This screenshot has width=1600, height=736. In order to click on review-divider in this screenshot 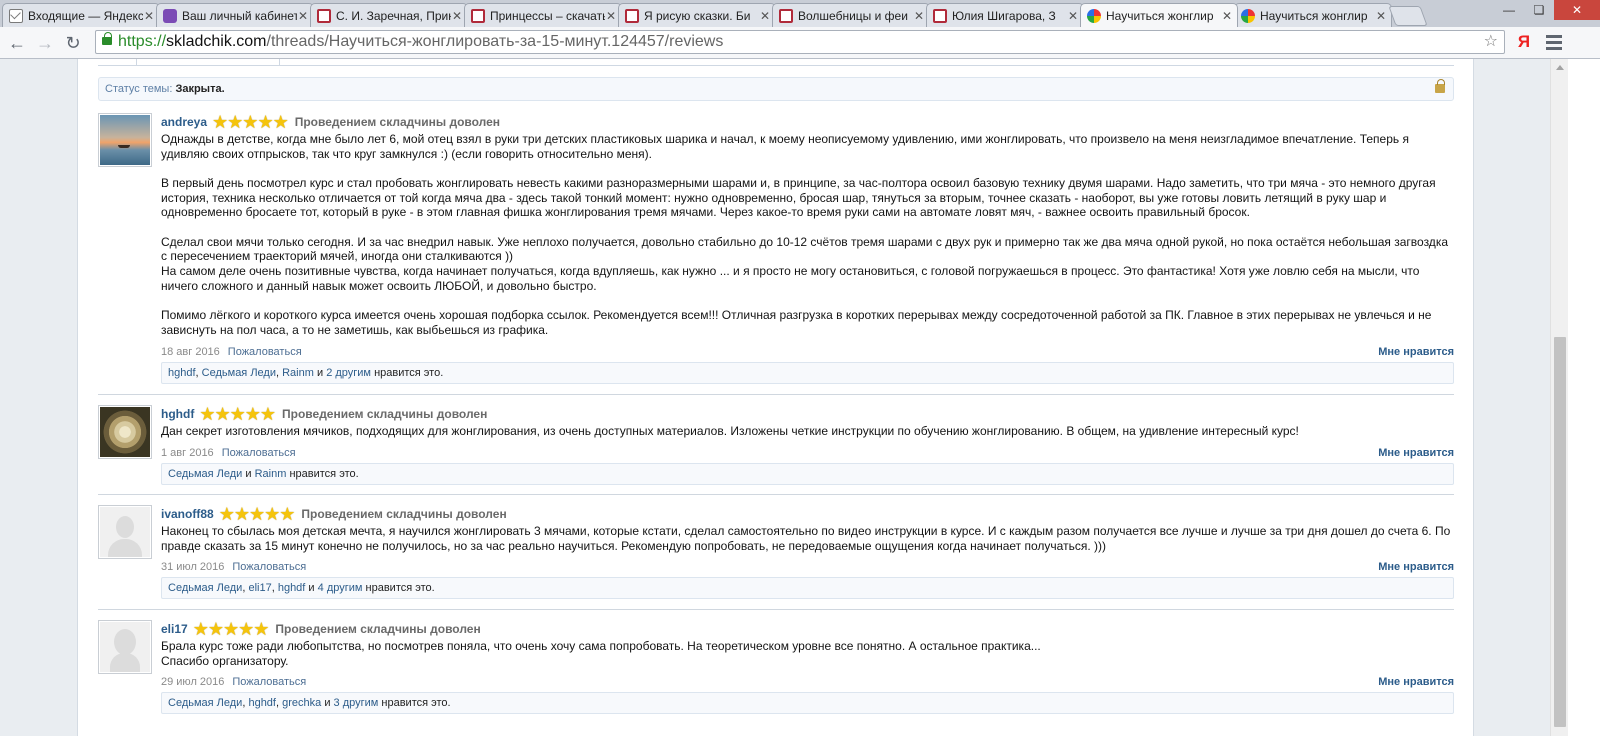, I will do `click(776, 394)`.